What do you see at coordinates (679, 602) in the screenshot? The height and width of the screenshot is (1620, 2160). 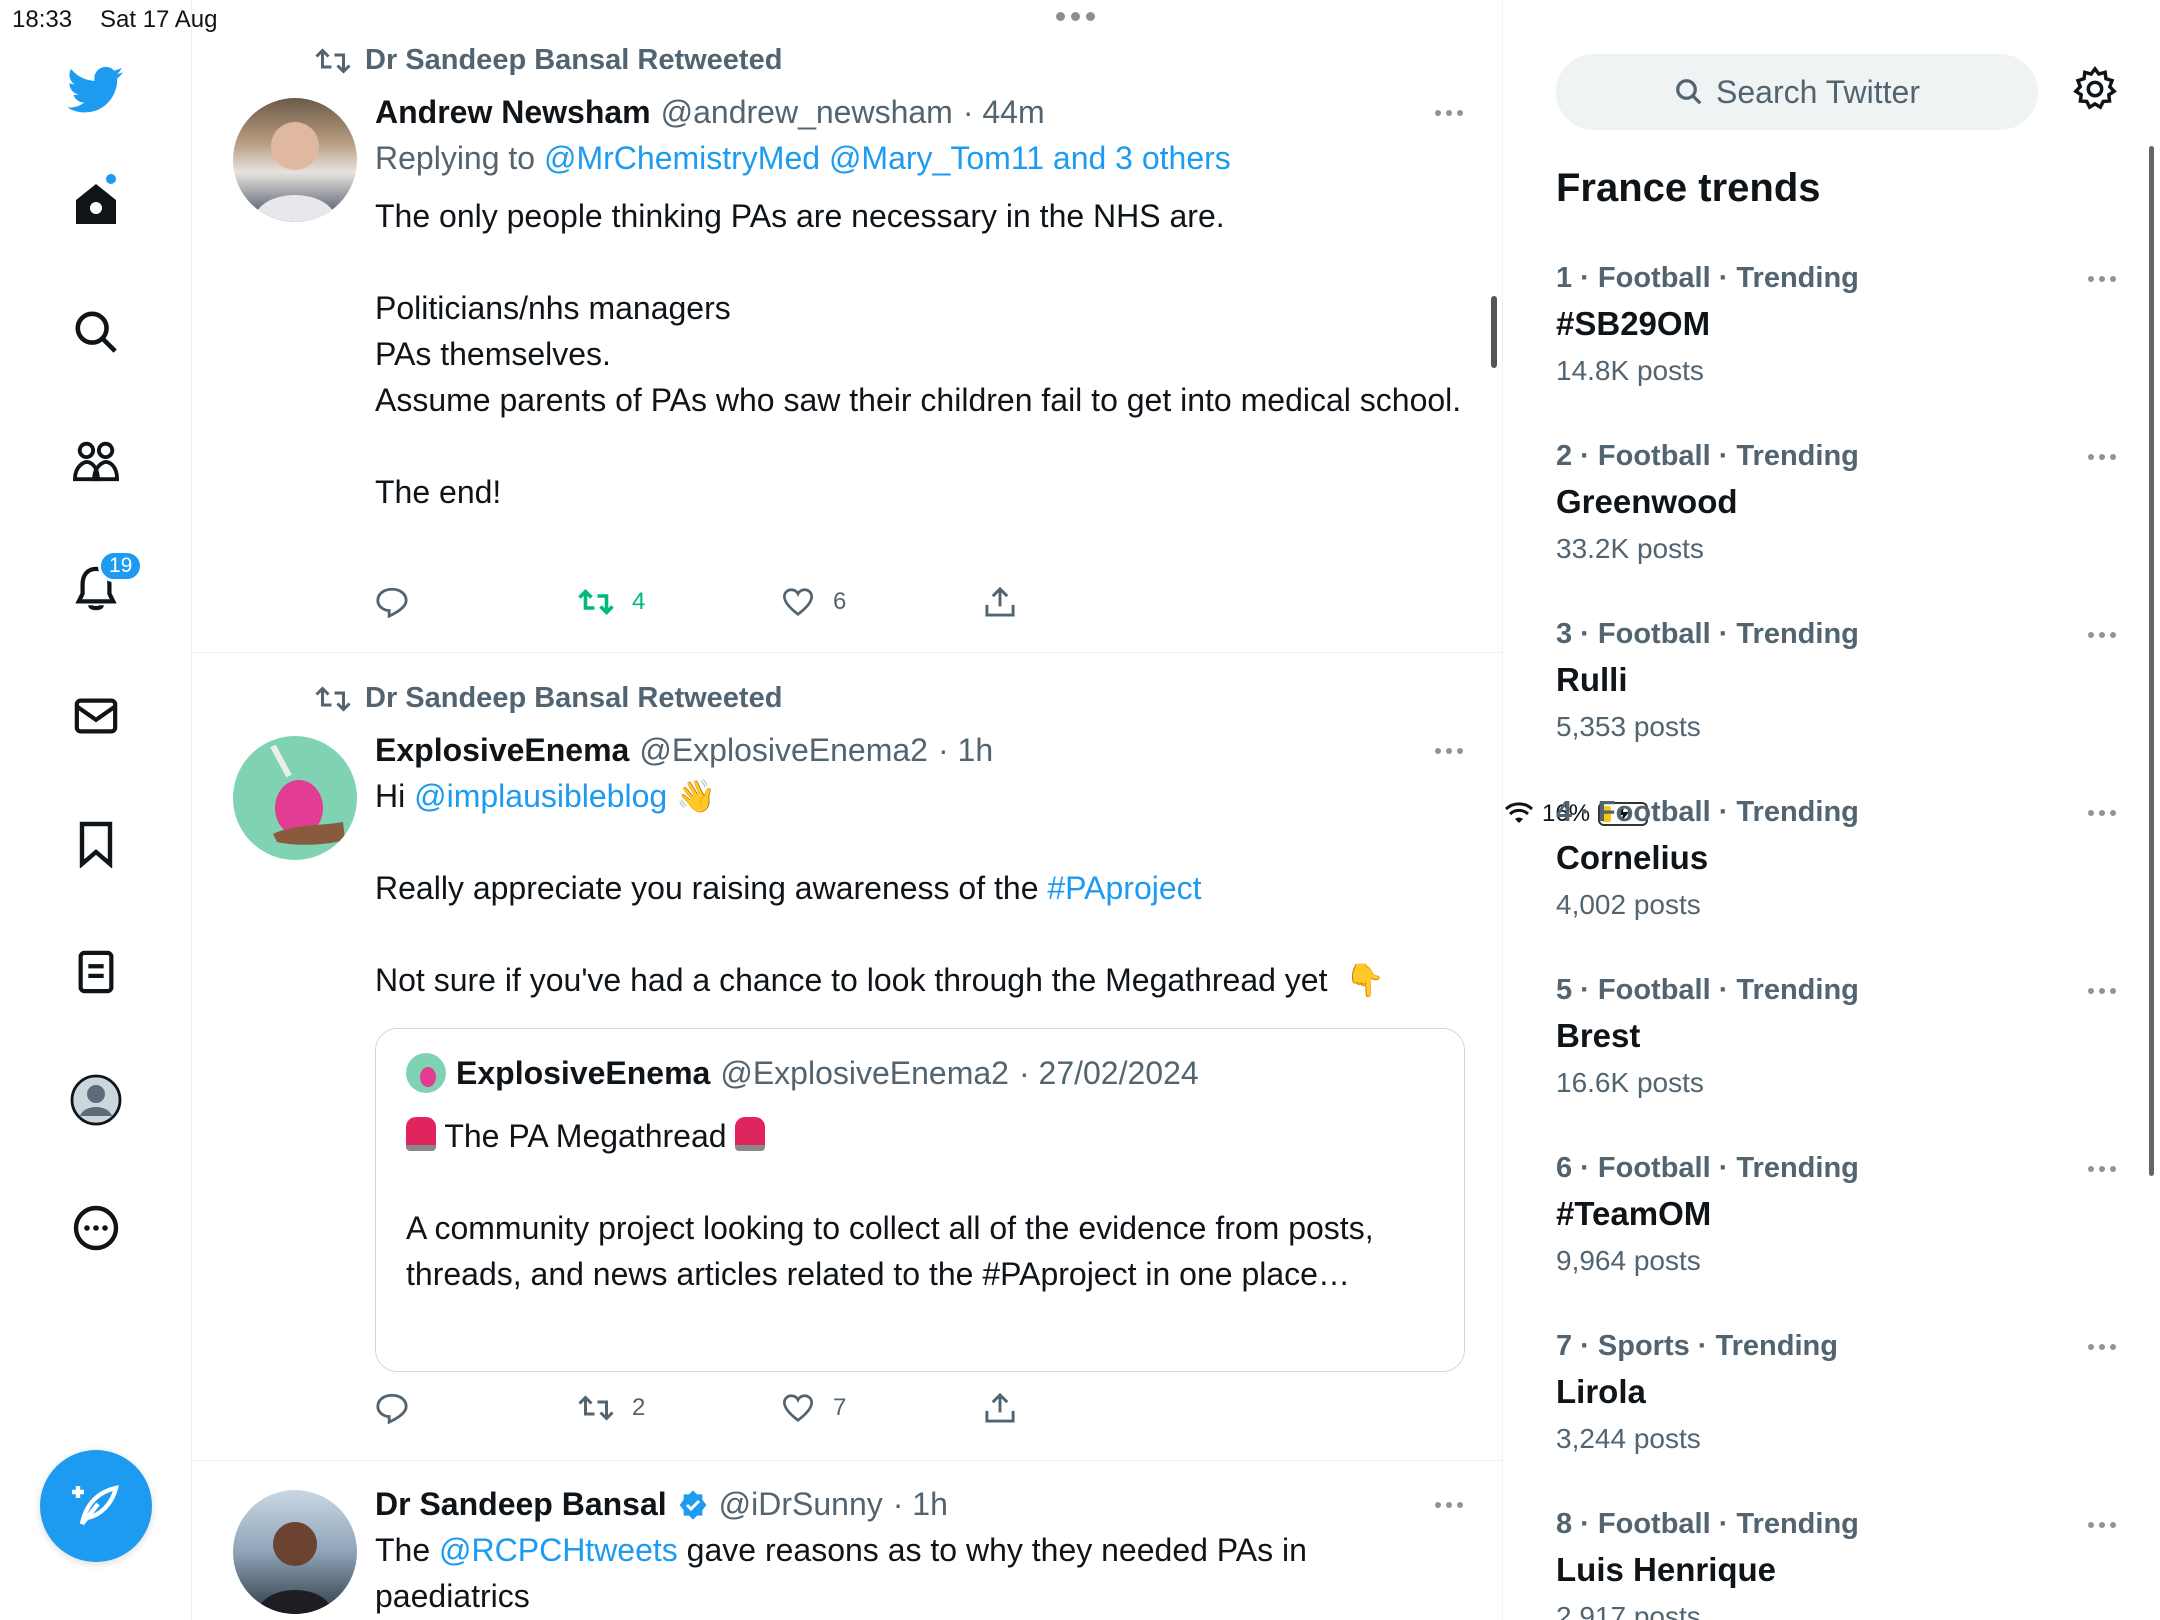 I see `retweet-button: 4` at bounding box center [679, 602].